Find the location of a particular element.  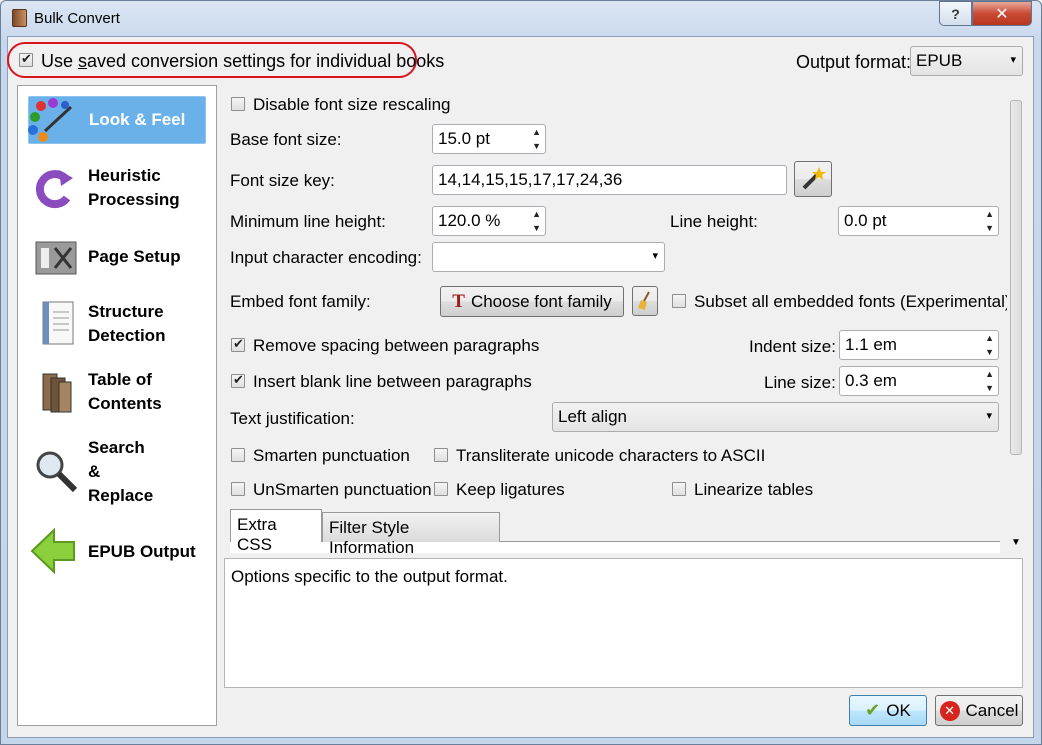

sidebar-item-look-feel: Look & Feel is located at coordinates (117, 120).